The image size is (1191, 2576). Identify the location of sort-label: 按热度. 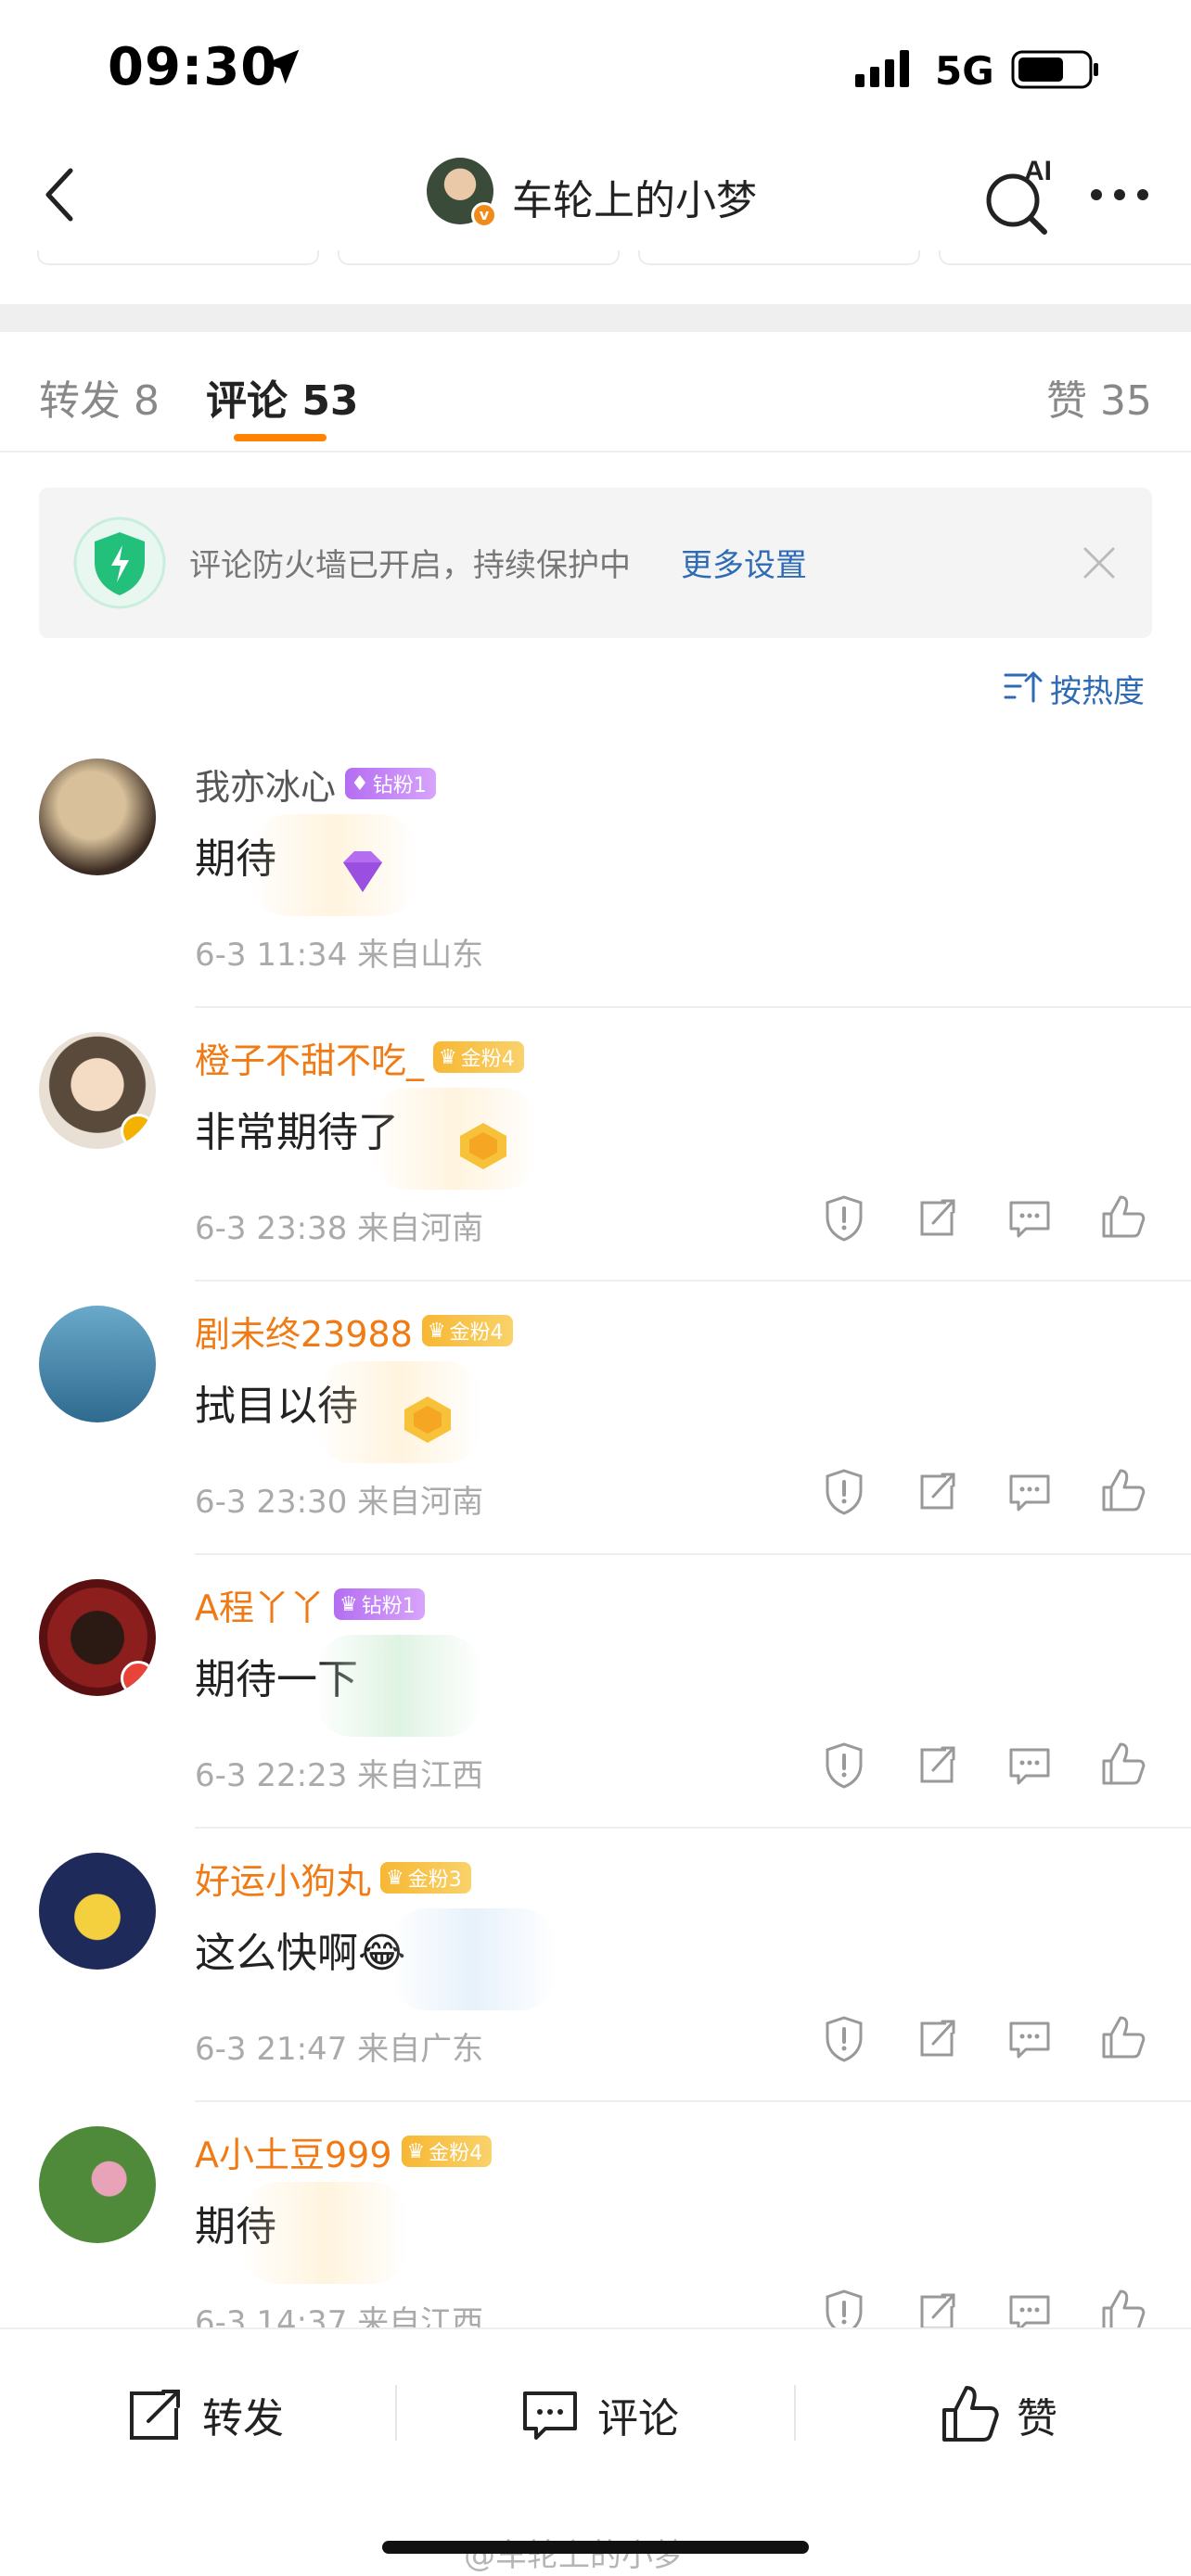
(1097, 692).